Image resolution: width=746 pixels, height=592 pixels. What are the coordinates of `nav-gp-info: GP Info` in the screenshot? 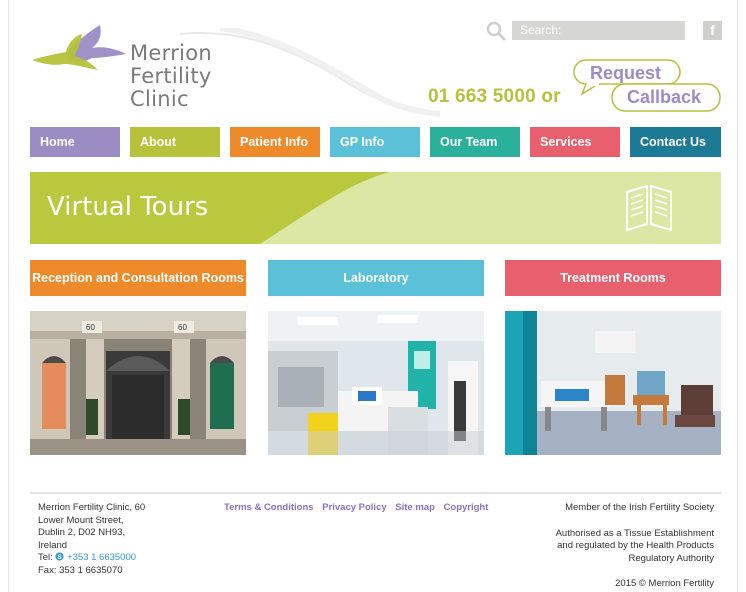 It's located at (375, 142).